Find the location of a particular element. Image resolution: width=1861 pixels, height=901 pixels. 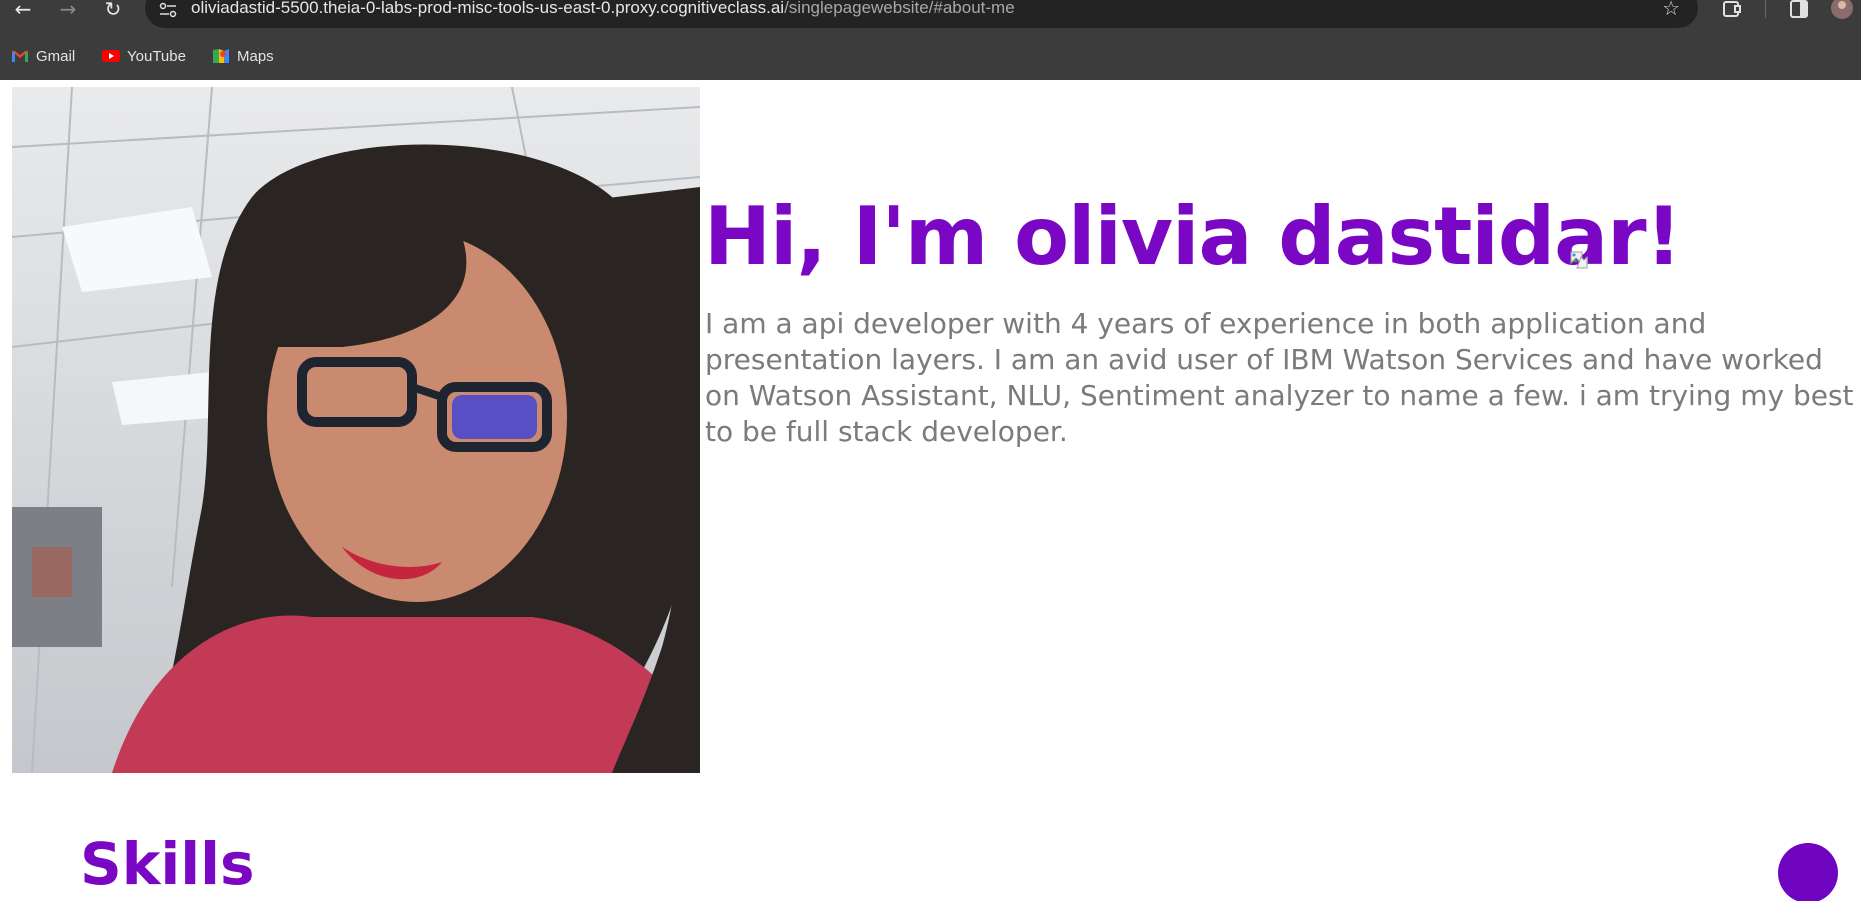

bookmarks-bar: Gmail YouTube Maps is located at coordinates (930, 55).